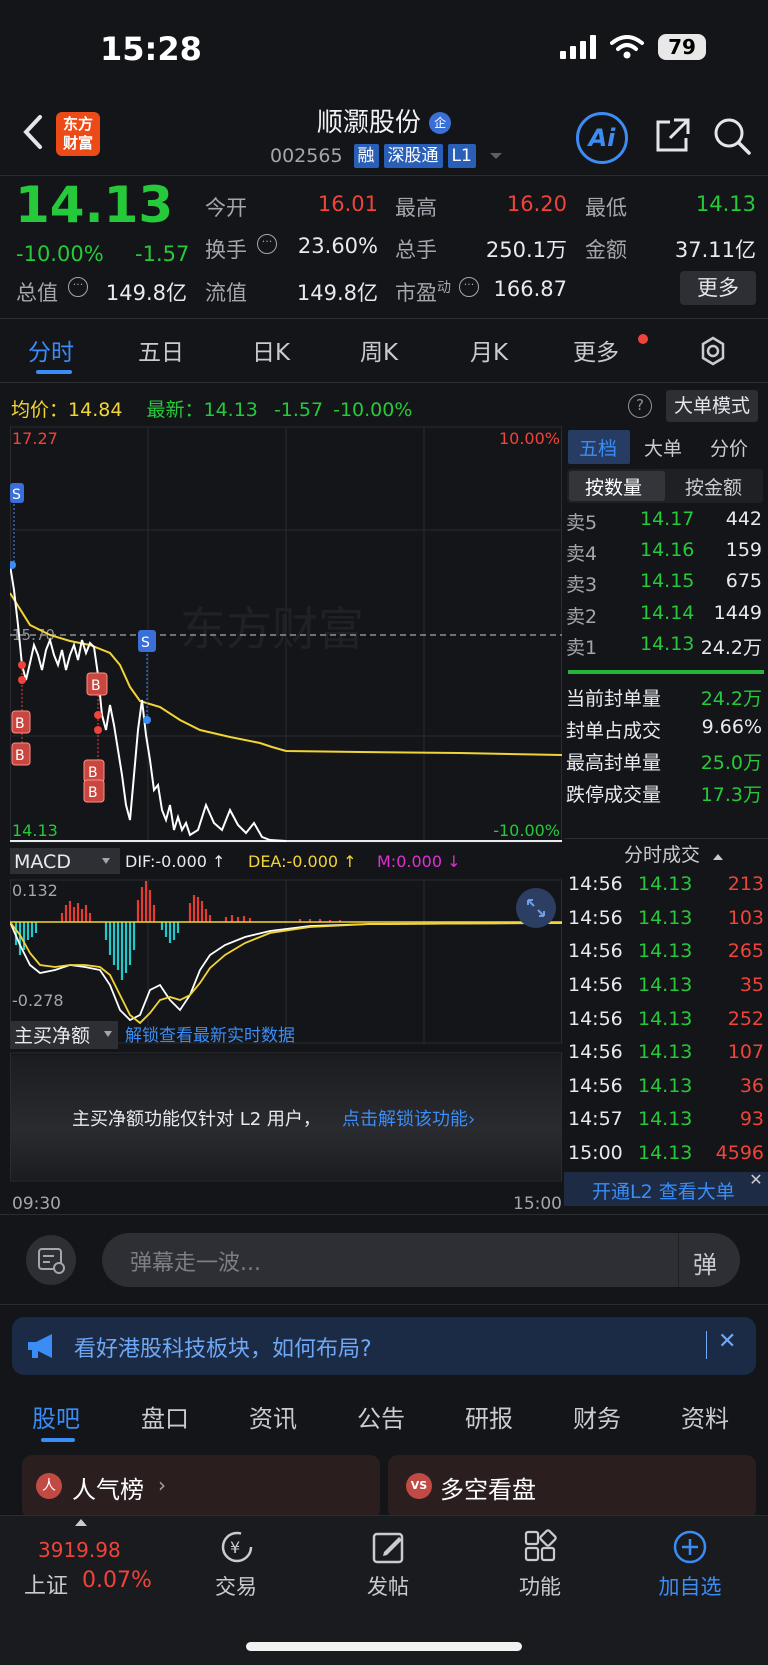 The width and height of the screenshot is (768, 1665). I want to click on tab-financials: 财务, so click(597, 1416).